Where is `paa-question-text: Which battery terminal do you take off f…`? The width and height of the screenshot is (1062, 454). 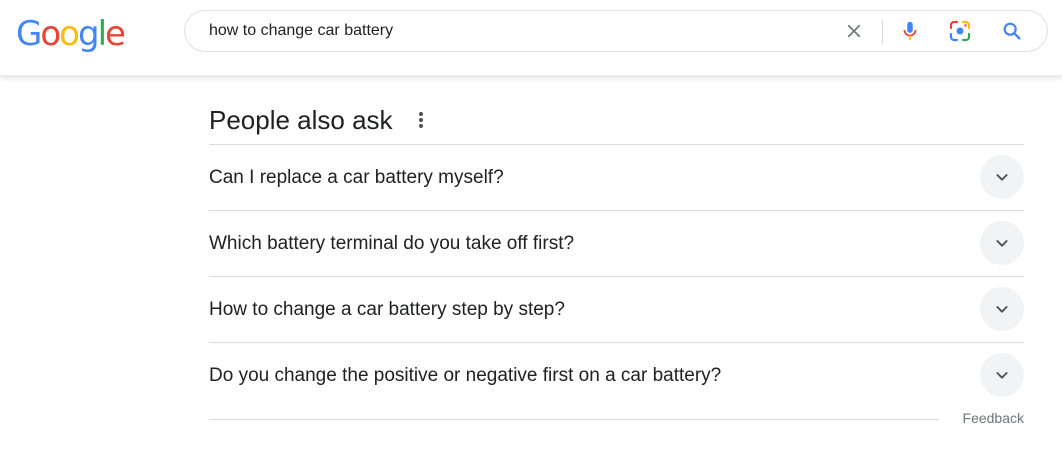
paa-question-text: Which battery terminal do you take off f… is located at coordinates (392, 243).